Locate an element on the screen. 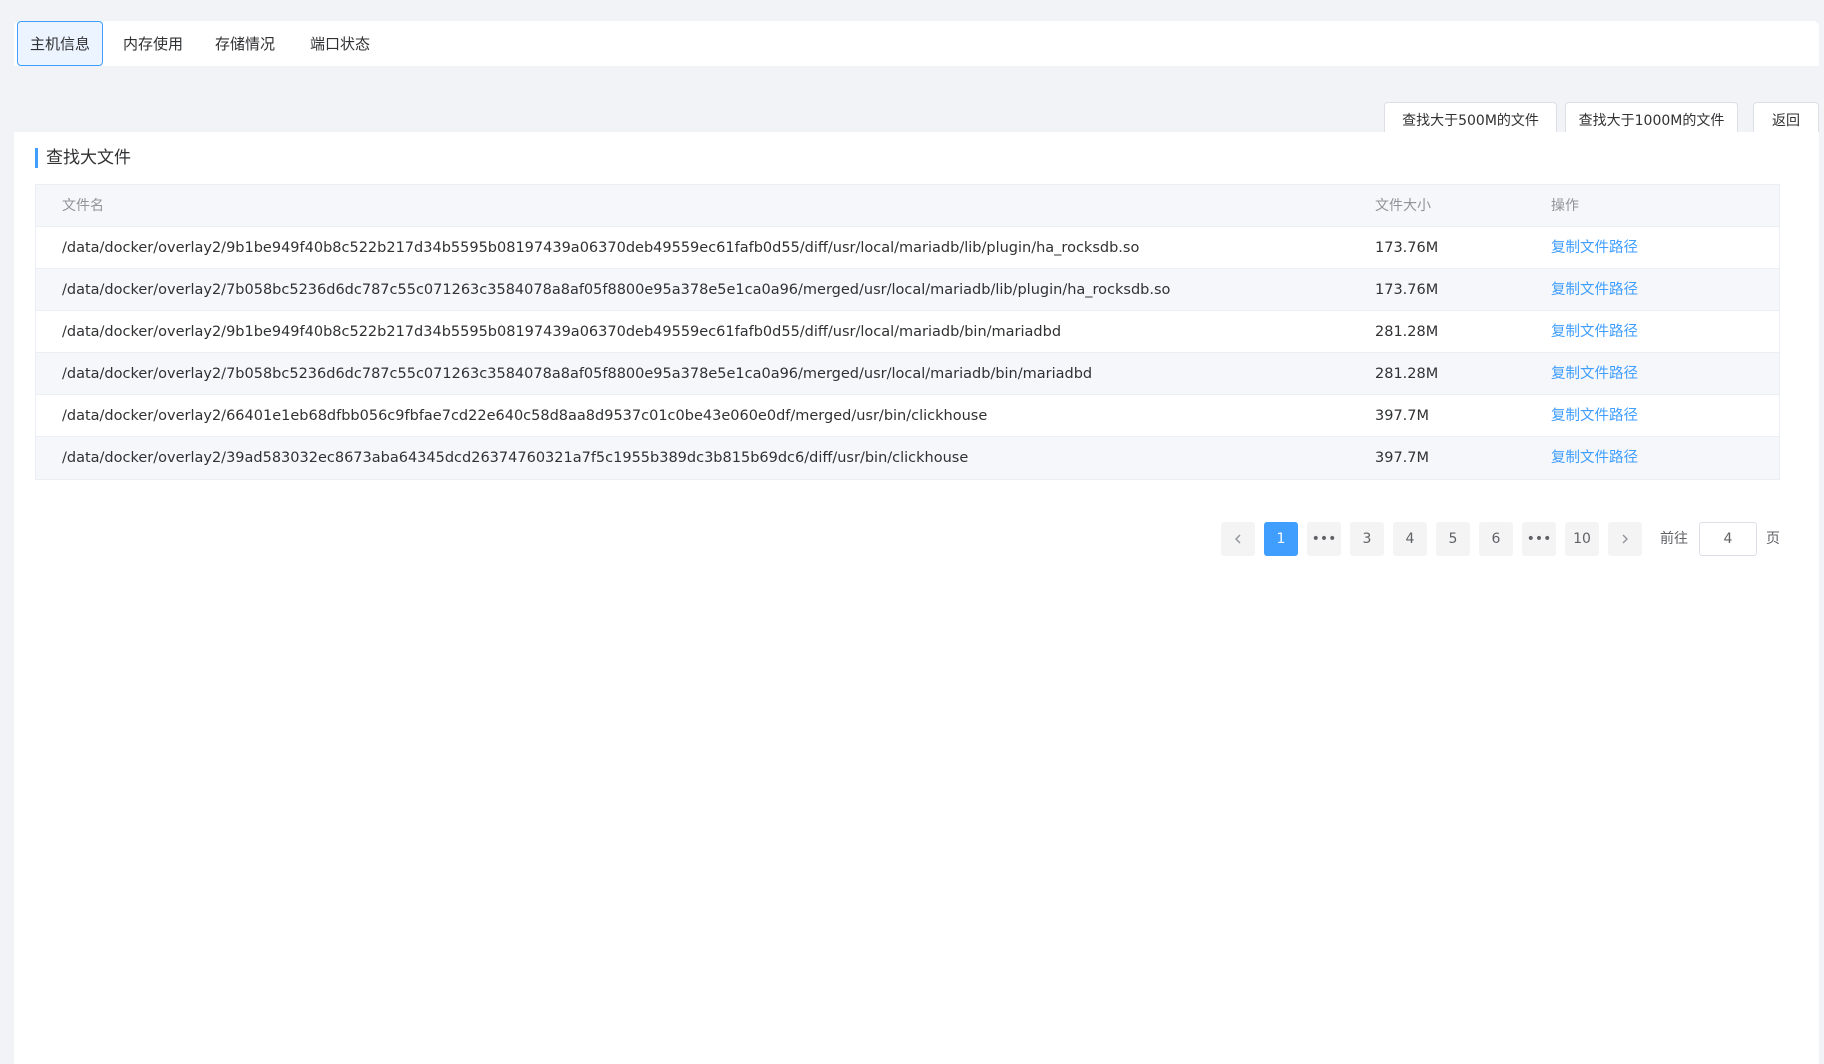 The width and height of the screenshot is (1824, 1064). pagination: 1 ••• 3 4 5 6 ••• 10 前往 页 is located at coordinates (916, 540).